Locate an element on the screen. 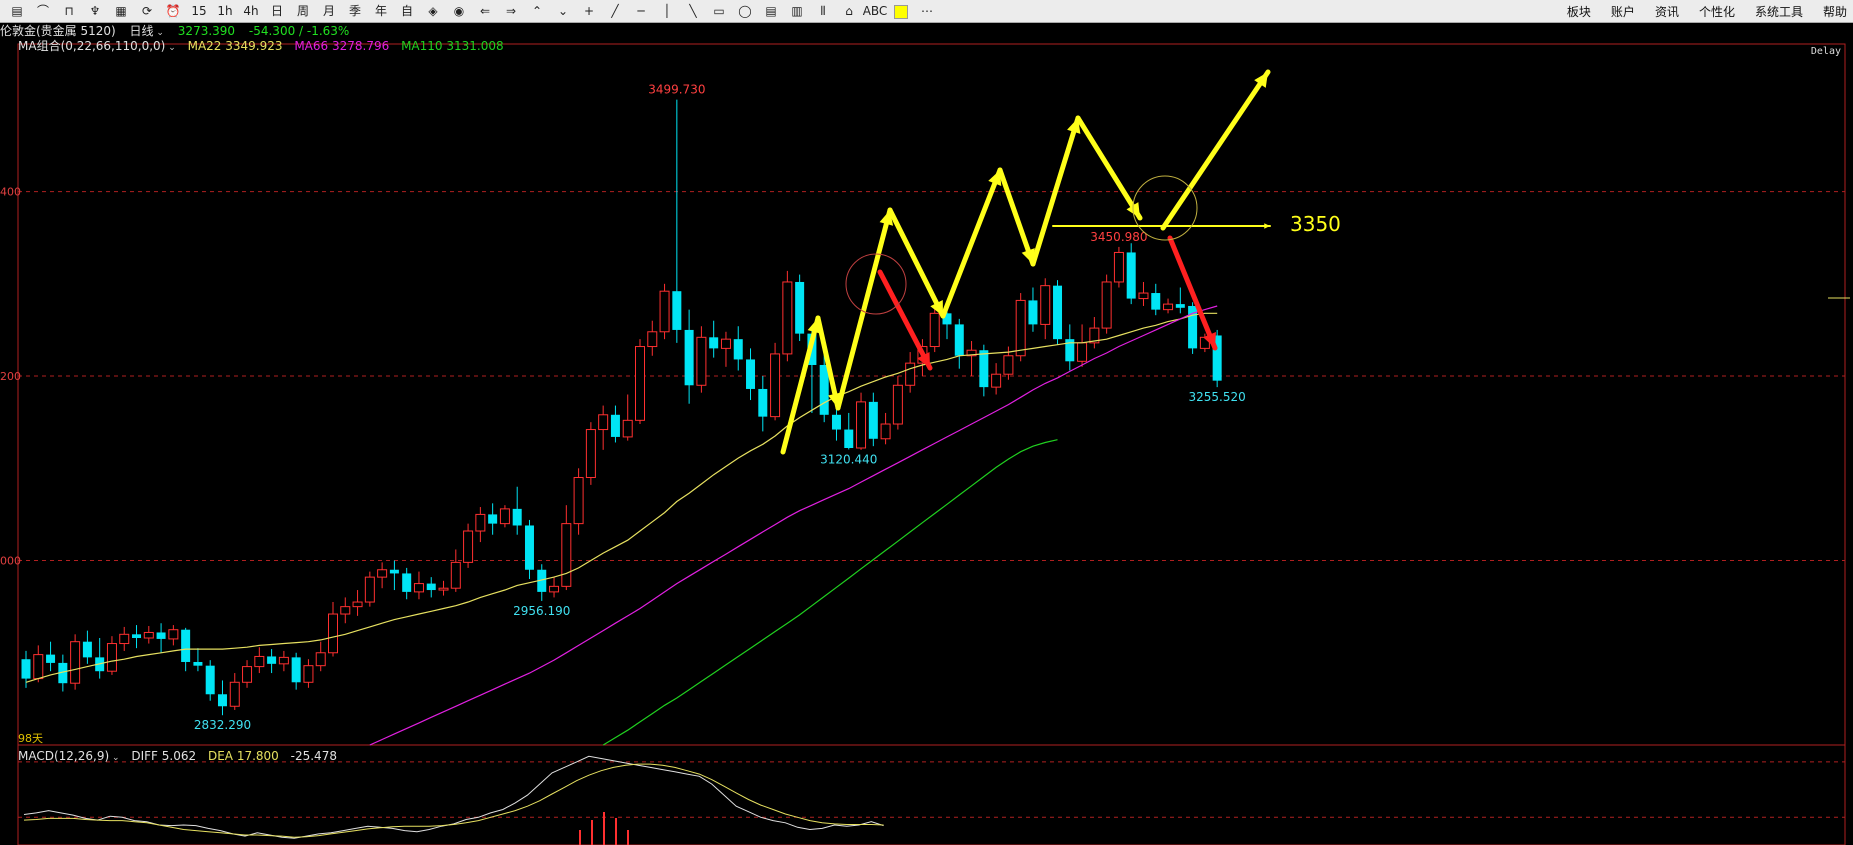 The image size is (1853, 845). diff-value: DIFF 5.062 is located at coordinates (164, 756).